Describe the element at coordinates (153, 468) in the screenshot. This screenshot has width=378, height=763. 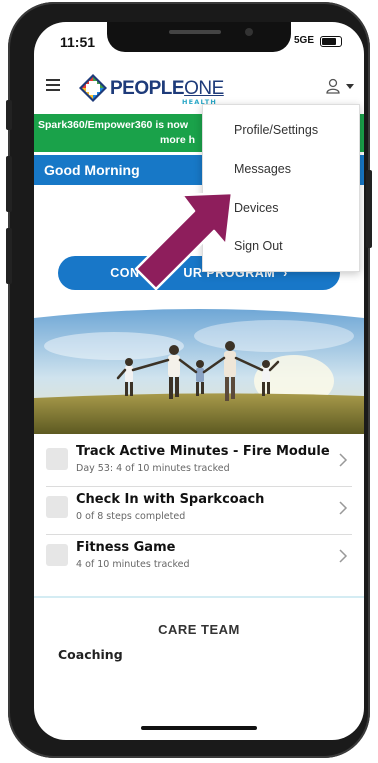
I see `task-subtitle: Day 53: 4 of 10 minutes tracked` at that location.